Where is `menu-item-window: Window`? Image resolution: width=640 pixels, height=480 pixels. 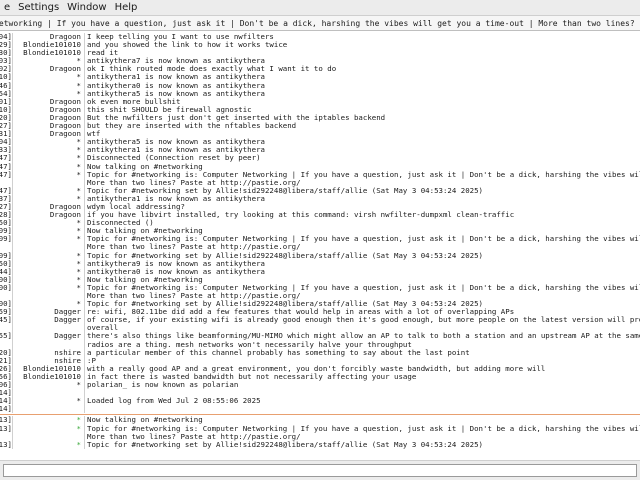 menu-item-window: Window is located at coordinates (86, 7).